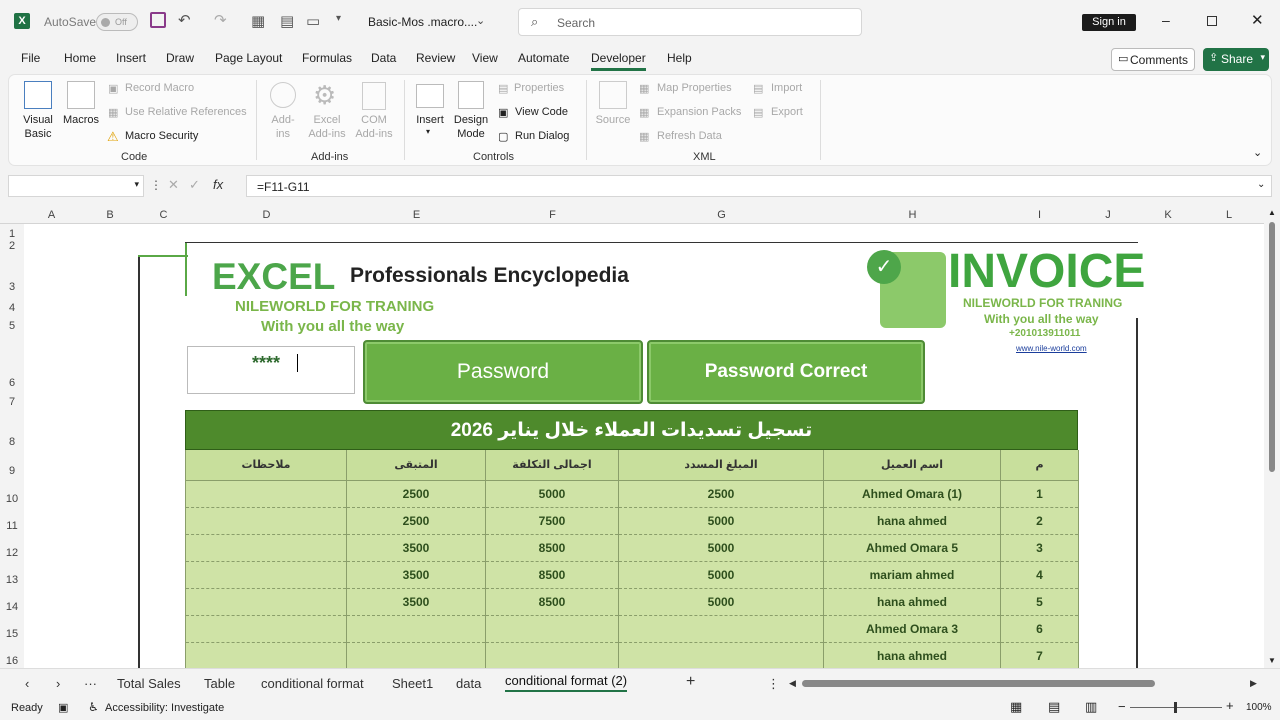 The width and height of the screenshot is (1280, 720). Describe the element at coordinates (12, 234) in the screenshot. I see `row-header: 1` at that location.